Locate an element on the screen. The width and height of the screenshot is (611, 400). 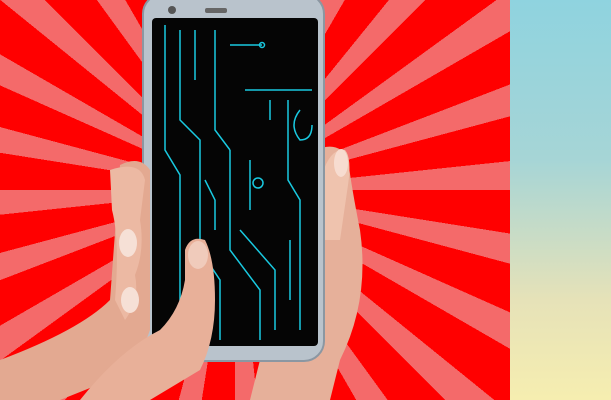
camera-icon is located at coordinates (172, 10).